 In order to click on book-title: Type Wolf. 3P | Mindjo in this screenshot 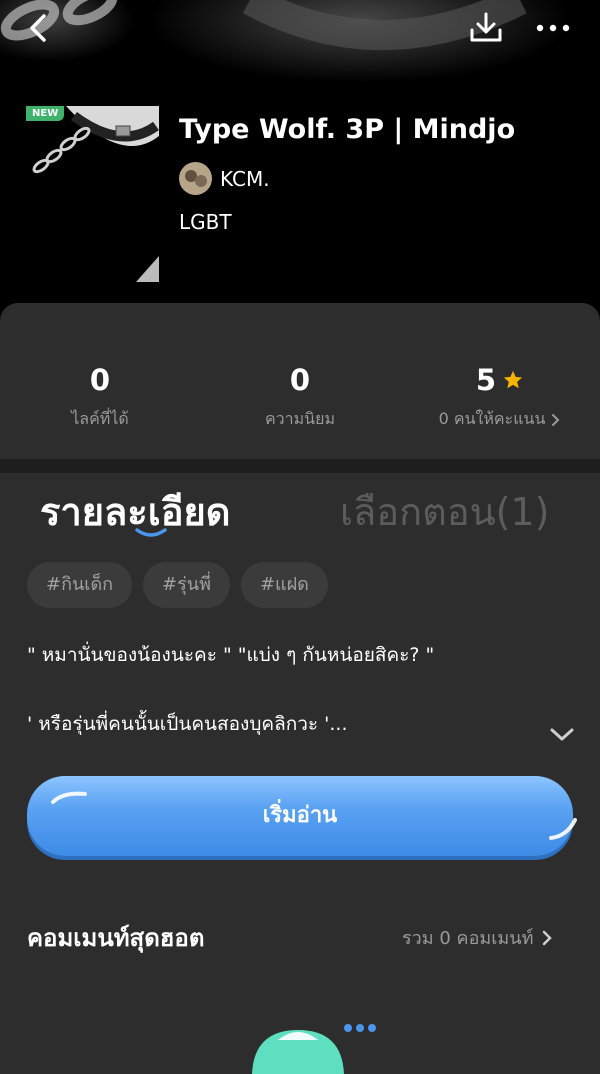, I will do `click(347, 129)`.